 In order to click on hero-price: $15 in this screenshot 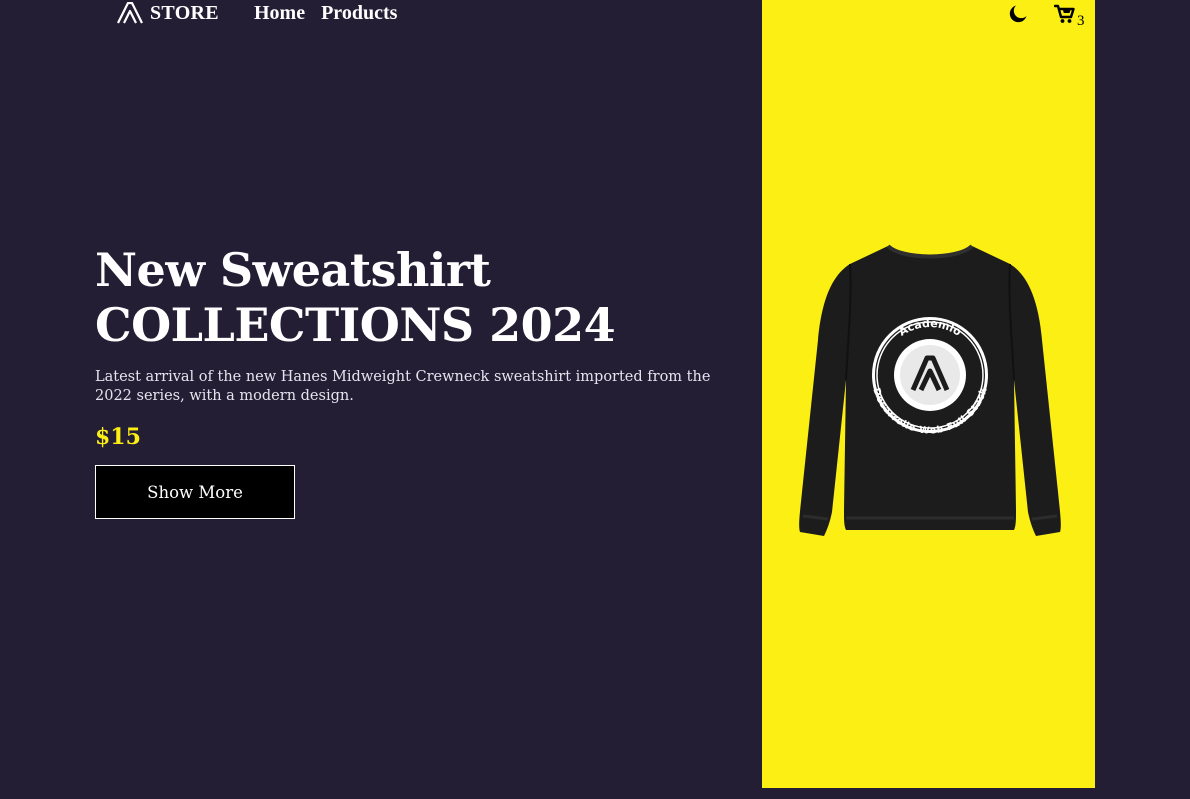, I will do `click(118, 437)`.